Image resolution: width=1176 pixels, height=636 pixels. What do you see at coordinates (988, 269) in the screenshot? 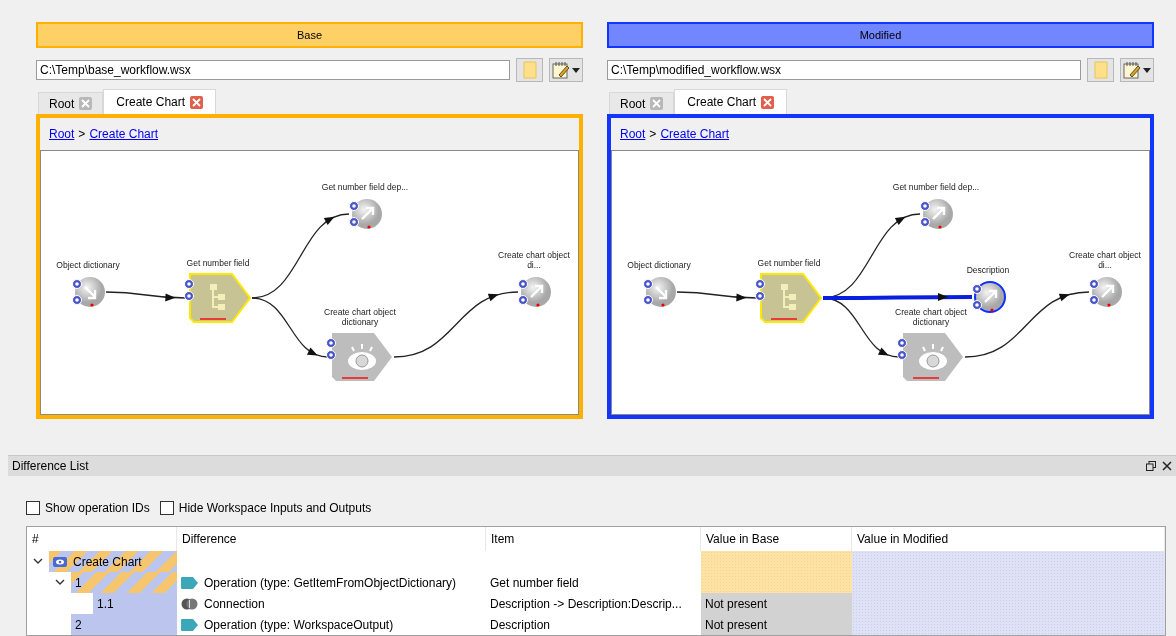
I see `node-label: Description` at bounding box center [988, 269].